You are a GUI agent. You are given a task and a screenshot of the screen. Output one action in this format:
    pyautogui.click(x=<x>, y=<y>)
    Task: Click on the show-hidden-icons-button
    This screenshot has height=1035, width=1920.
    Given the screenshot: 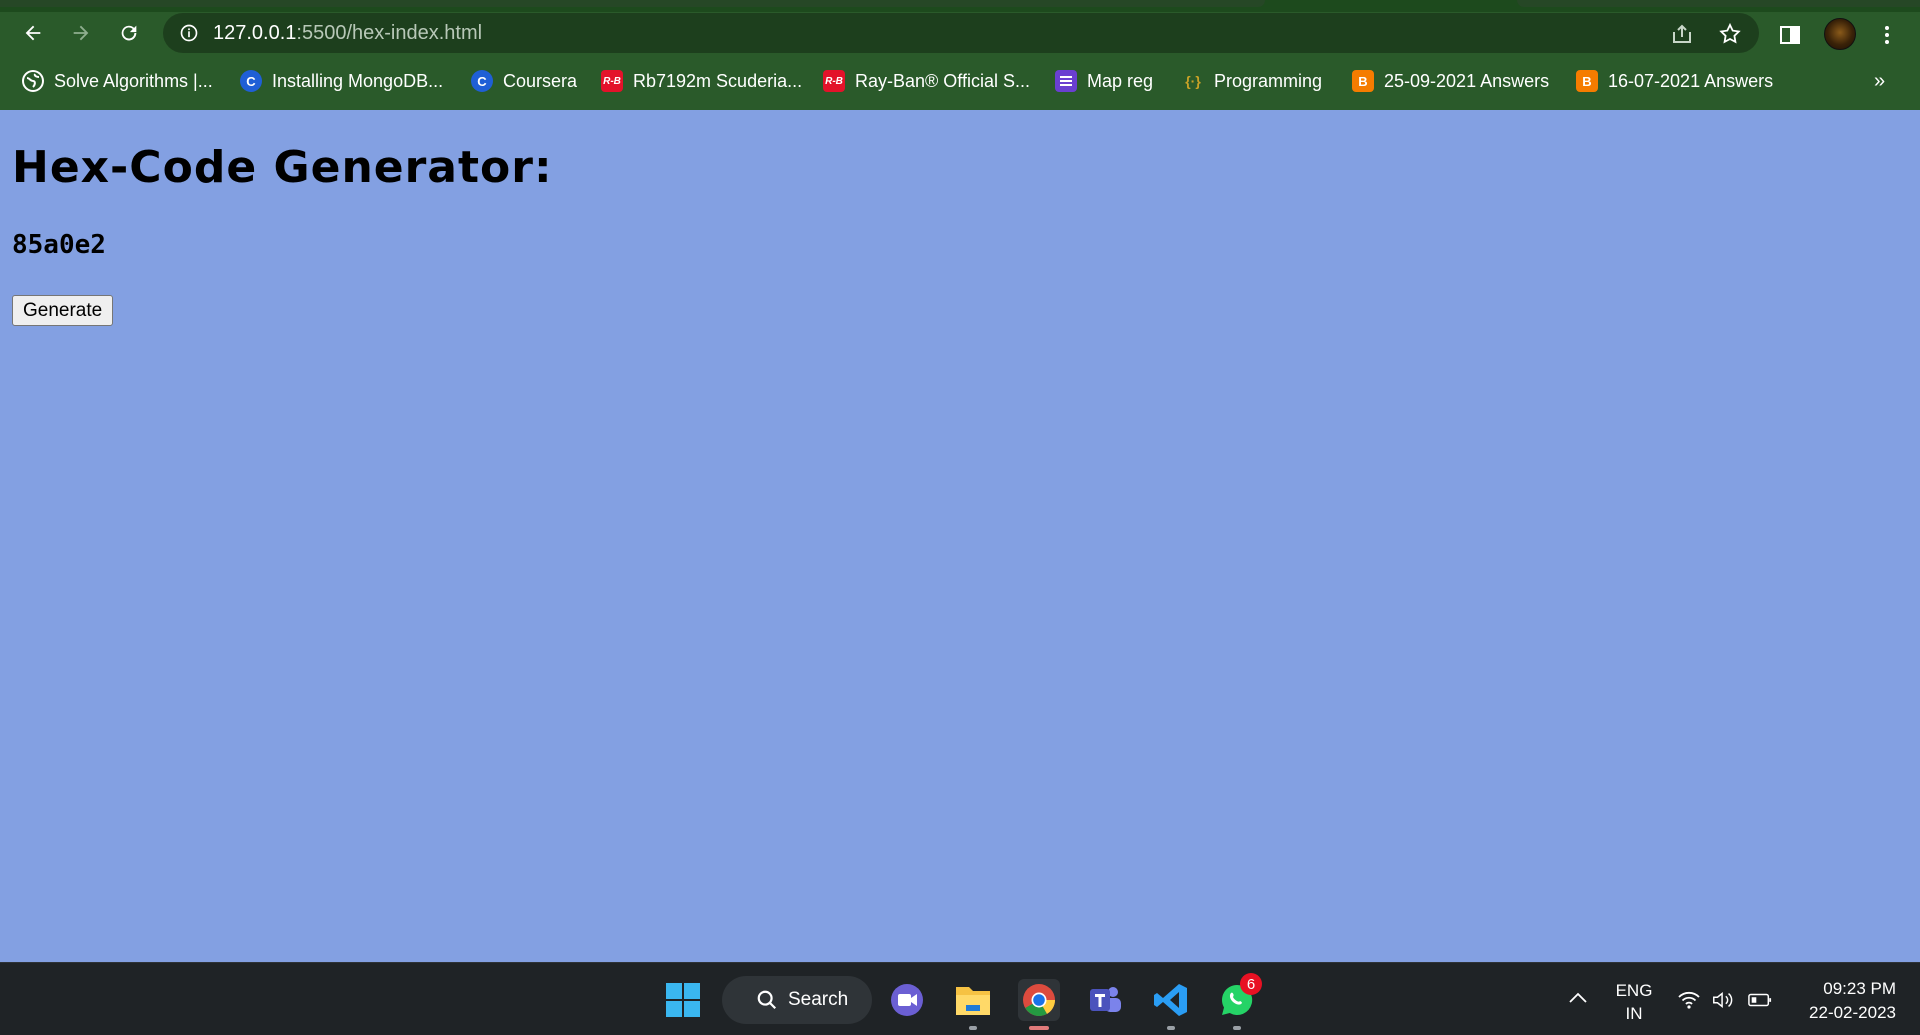 What is the action you would take?
    pyautogui.click(x=1578, y=1000)
    